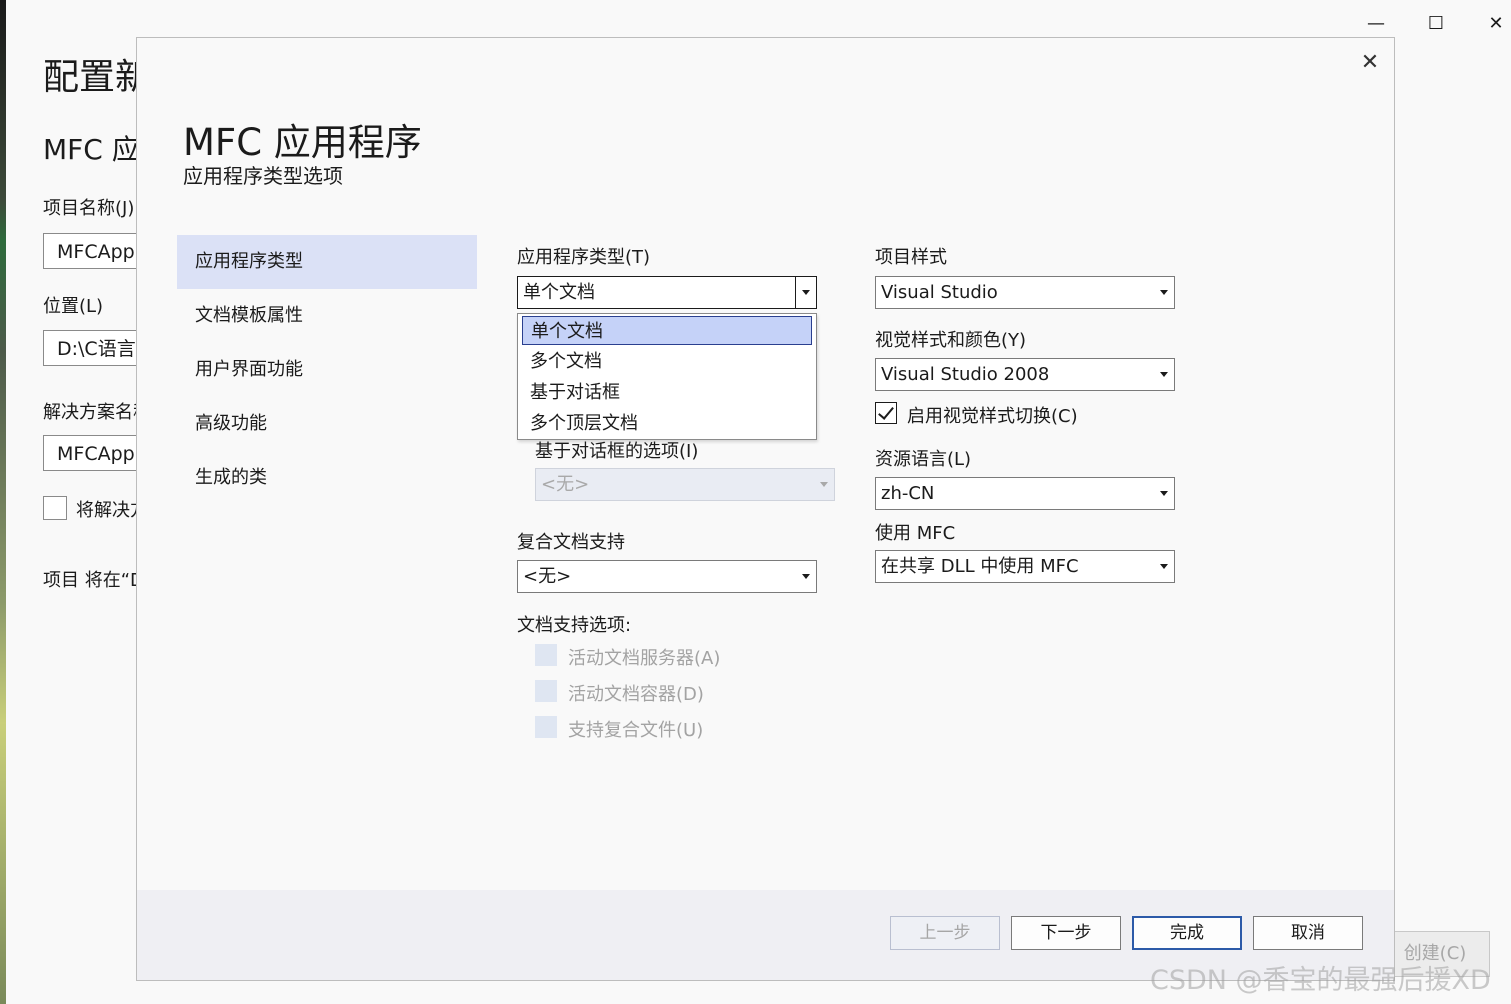  What do you see at coordinates (91, 149) in the screenshot?
I see `background-subtitle: MFC 应` at bounding box center [91, 149].